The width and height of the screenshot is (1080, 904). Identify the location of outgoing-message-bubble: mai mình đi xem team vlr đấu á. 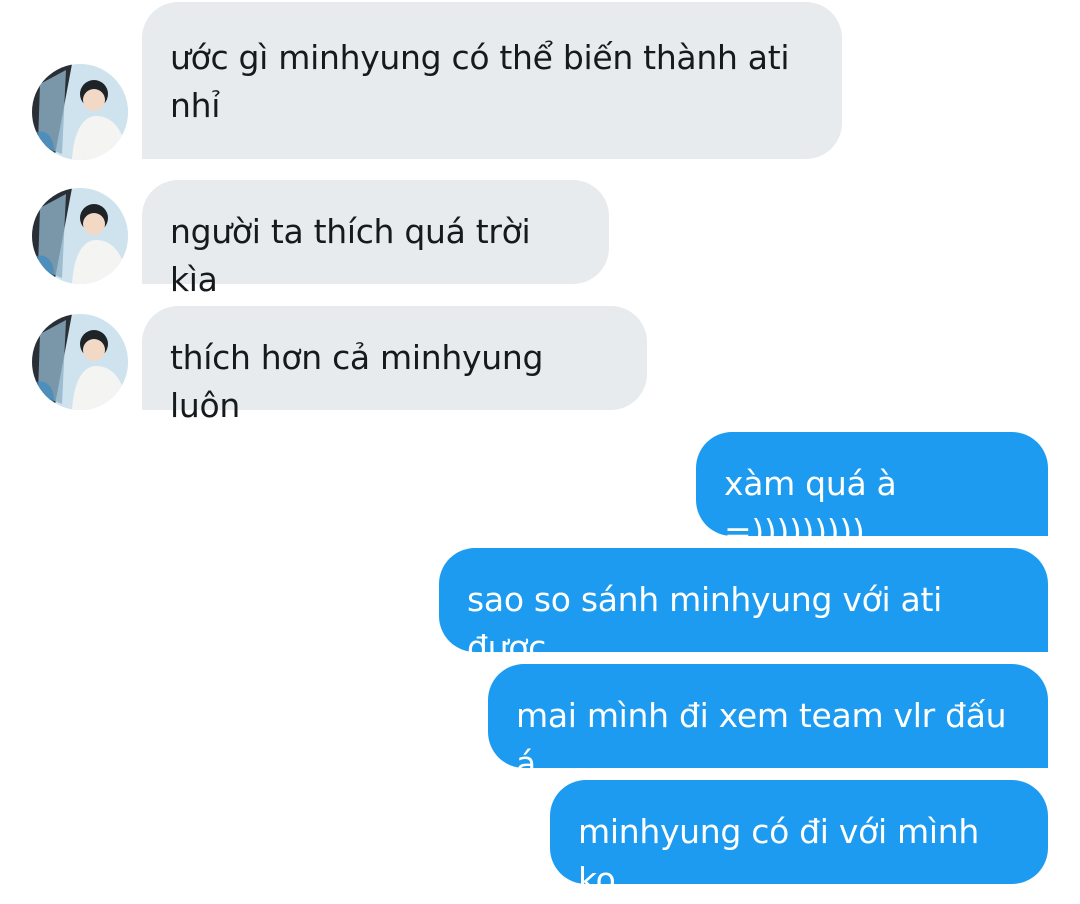
(768, 723).